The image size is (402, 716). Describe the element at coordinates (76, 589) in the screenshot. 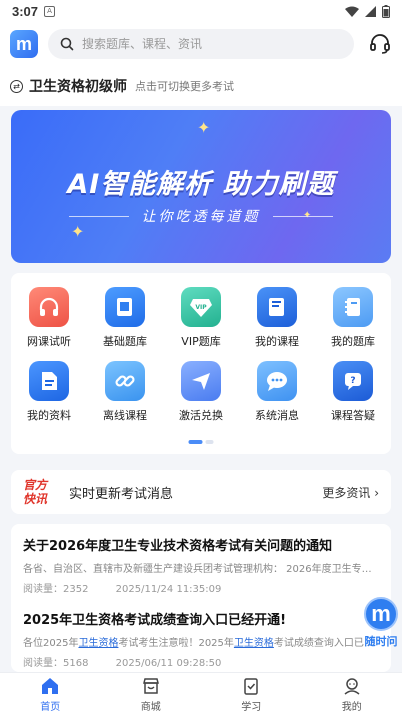

I see `read-count-value: 2352` at that location.